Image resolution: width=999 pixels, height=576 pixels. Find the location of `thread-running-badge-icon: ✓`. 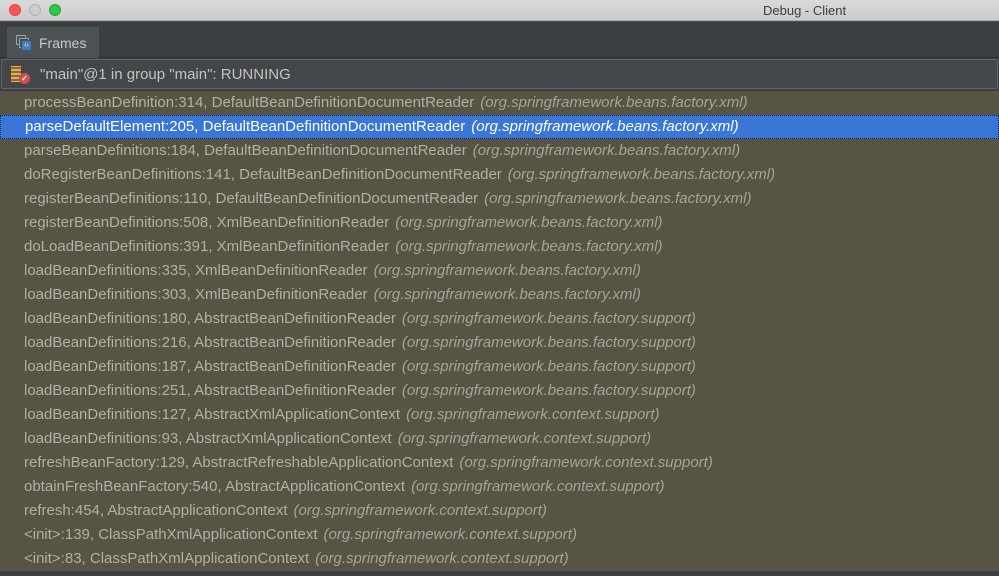

thread-running-badge-icon: ✓ is located at coordinates (24, 78).